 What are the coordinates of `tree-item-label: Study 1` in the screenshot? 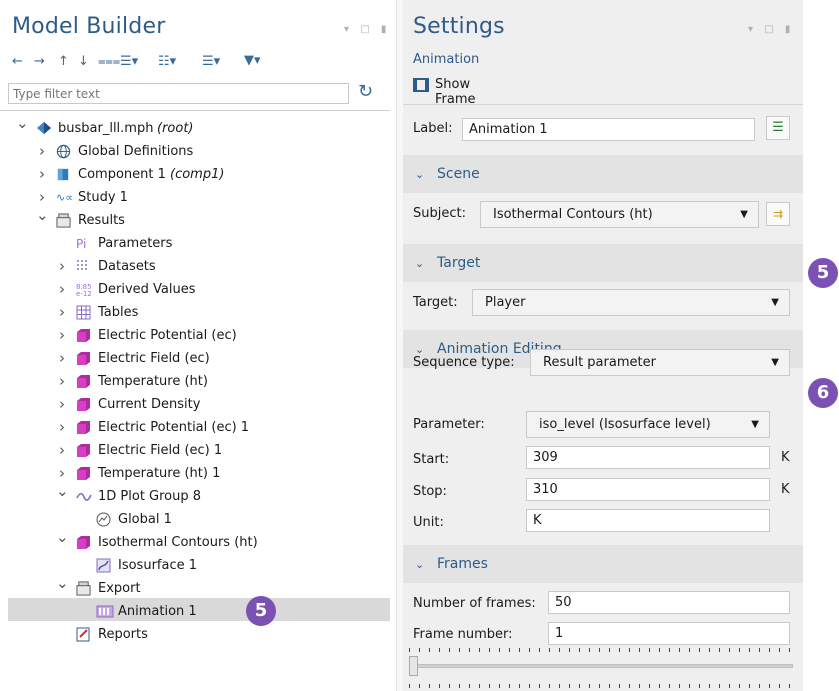 It's located at (103, 197).